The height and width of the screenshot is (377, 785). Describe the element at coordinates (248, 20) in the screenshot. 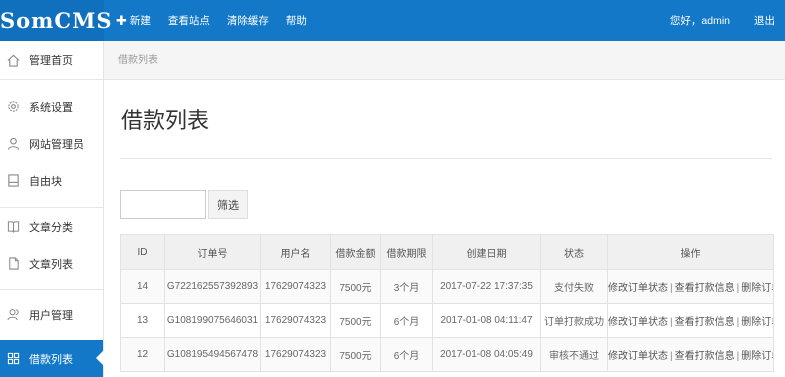

I see `clear-cache-link: 清除缓存` at that location.